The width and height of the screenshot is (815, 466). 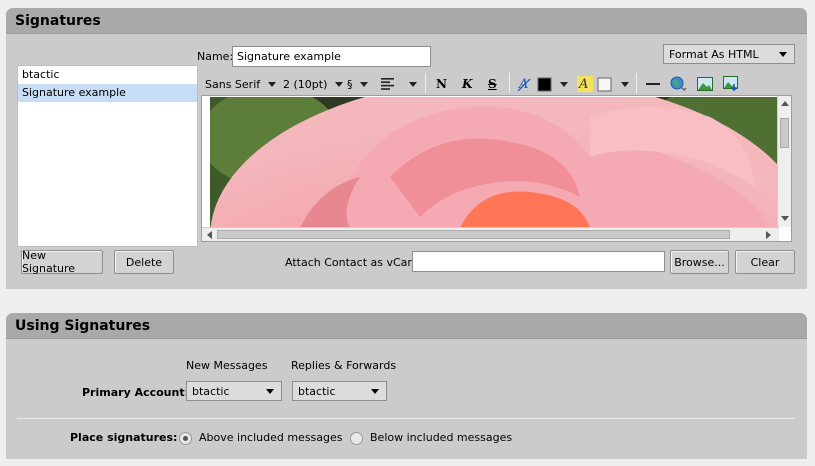 What do you see at coordinates (107, 156) in the screenshot?
I see `signature-list: btactic Signature example` at bounding box center [107, 156].